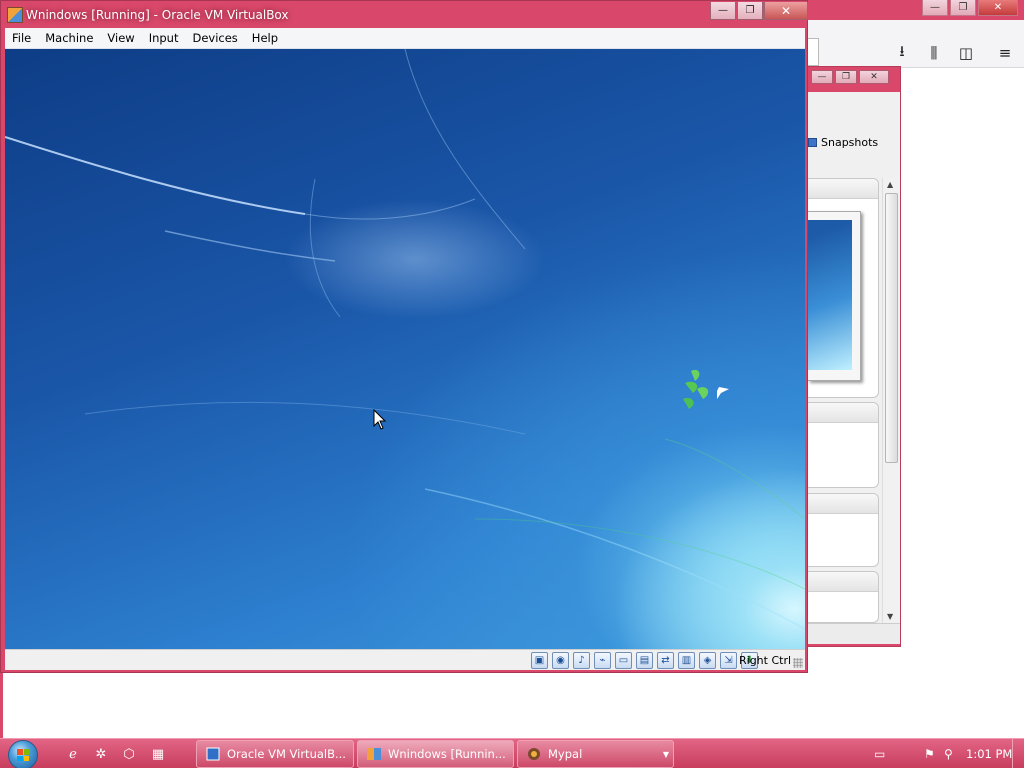 This screenshot has height=768, width=1024. Describe the element at coordinates (914, 44) in the screenshot. I see `browser-toolbar: ⭳ ⫼ ◫ ≡` at that location.